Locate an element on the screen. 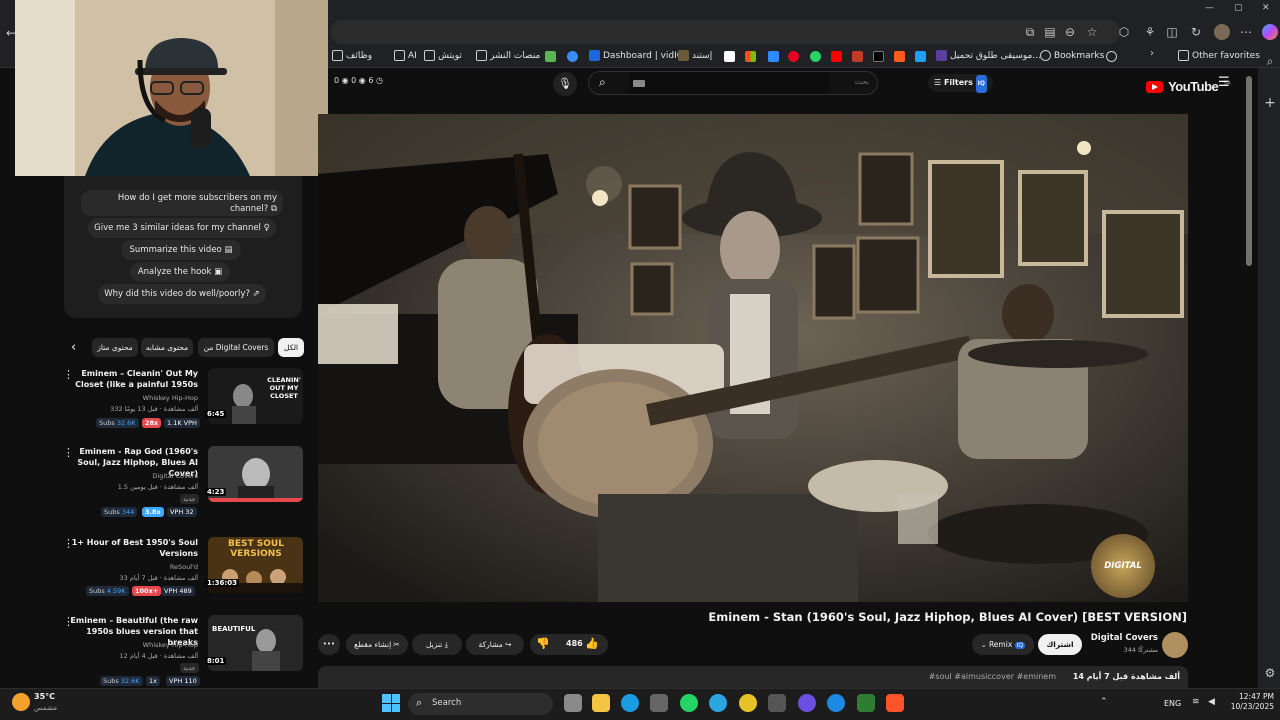 This screenshot has width=1280, height=720. zoom-icon: ⊖ is located at coordinates (1070, 32).